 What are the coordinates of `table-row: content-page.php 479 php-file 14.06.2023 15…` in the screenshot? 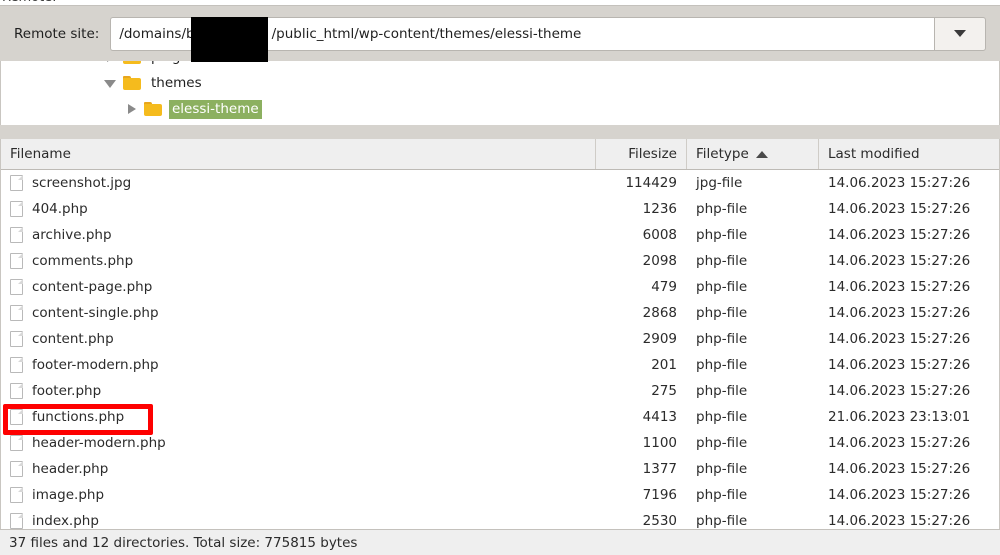 It's located at (500, 287).